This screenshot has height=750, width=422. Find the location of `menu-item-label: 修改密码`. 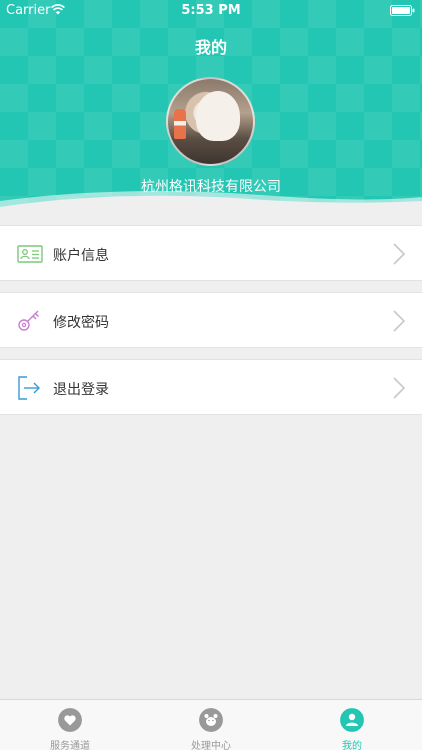

menu-item-label: 修改密码 is located at coordinates (81, 323).